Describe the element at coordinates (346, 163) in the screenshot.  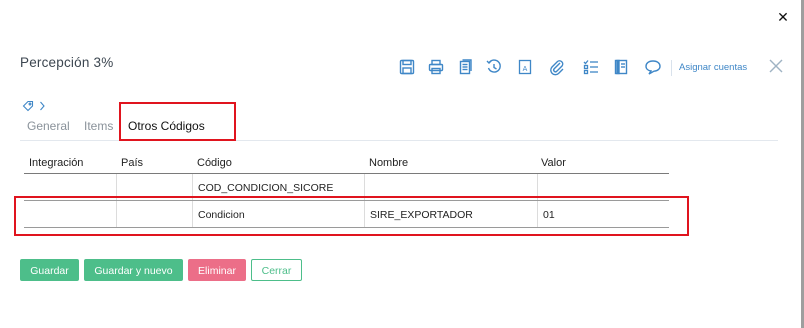
I see `table-header: Integración País Código Nombre Valor` at that location.